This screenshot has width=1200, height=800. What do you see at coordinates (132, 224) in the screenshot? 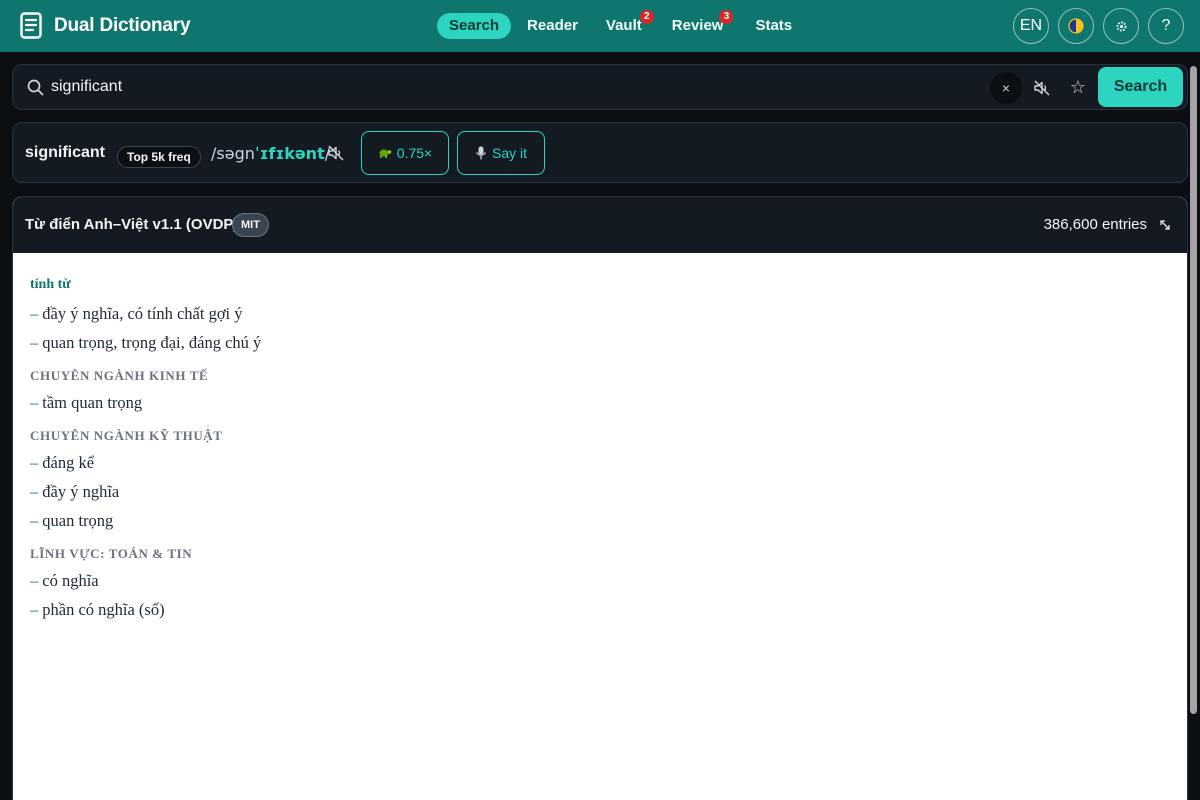
I see `dictionary-name: Từ điển Anh–Việt v1.1 (OVDP)` at bounding box center [132, 224].